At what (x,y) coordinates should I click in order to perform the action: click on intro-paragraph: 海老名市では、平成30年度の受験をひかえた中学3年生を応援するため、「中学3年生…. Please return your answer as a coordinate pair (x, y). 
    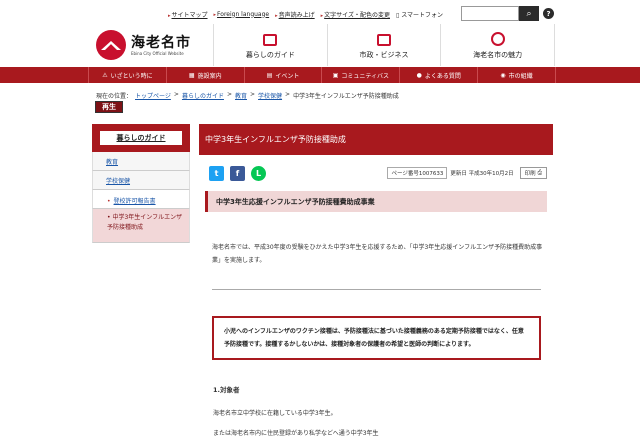
    Looking at the image, I should click on (377, 254).